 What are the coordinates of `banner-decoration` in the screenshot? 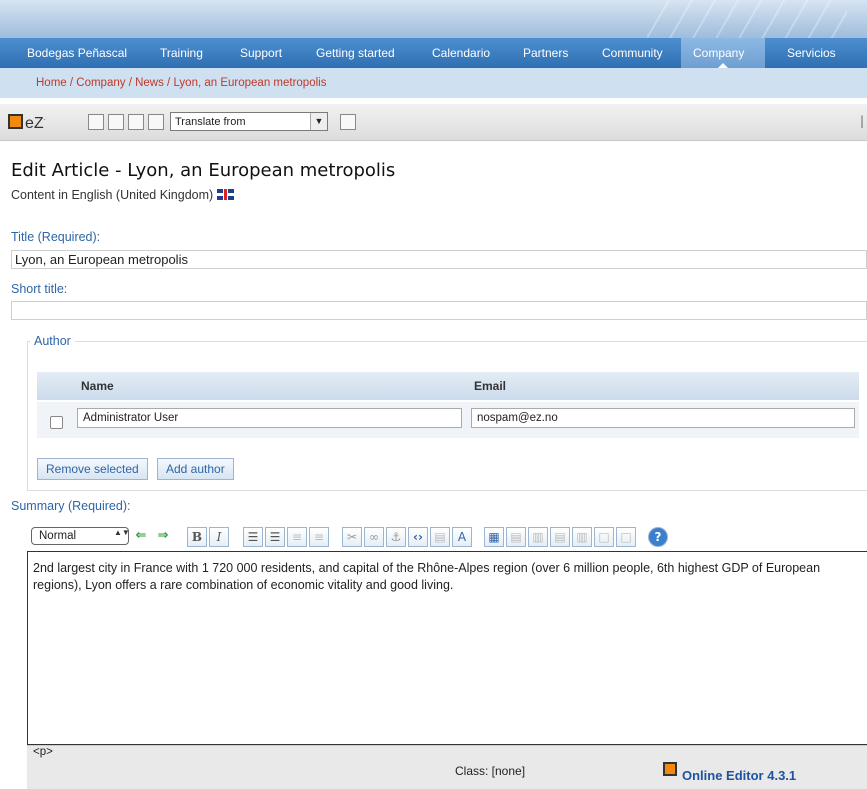 It's located at (747, 19).